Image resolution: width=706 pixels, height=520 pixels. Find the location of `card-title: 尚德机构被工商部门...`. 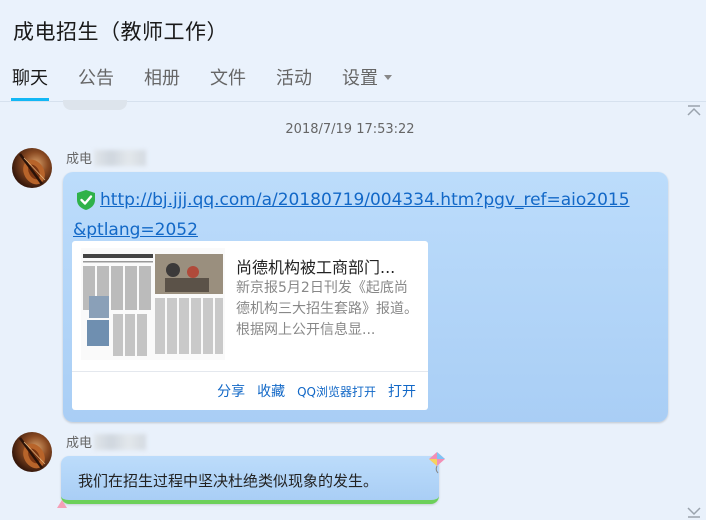

card-title: 尚德机构被工商部门... is located at coordinates (326, 266).